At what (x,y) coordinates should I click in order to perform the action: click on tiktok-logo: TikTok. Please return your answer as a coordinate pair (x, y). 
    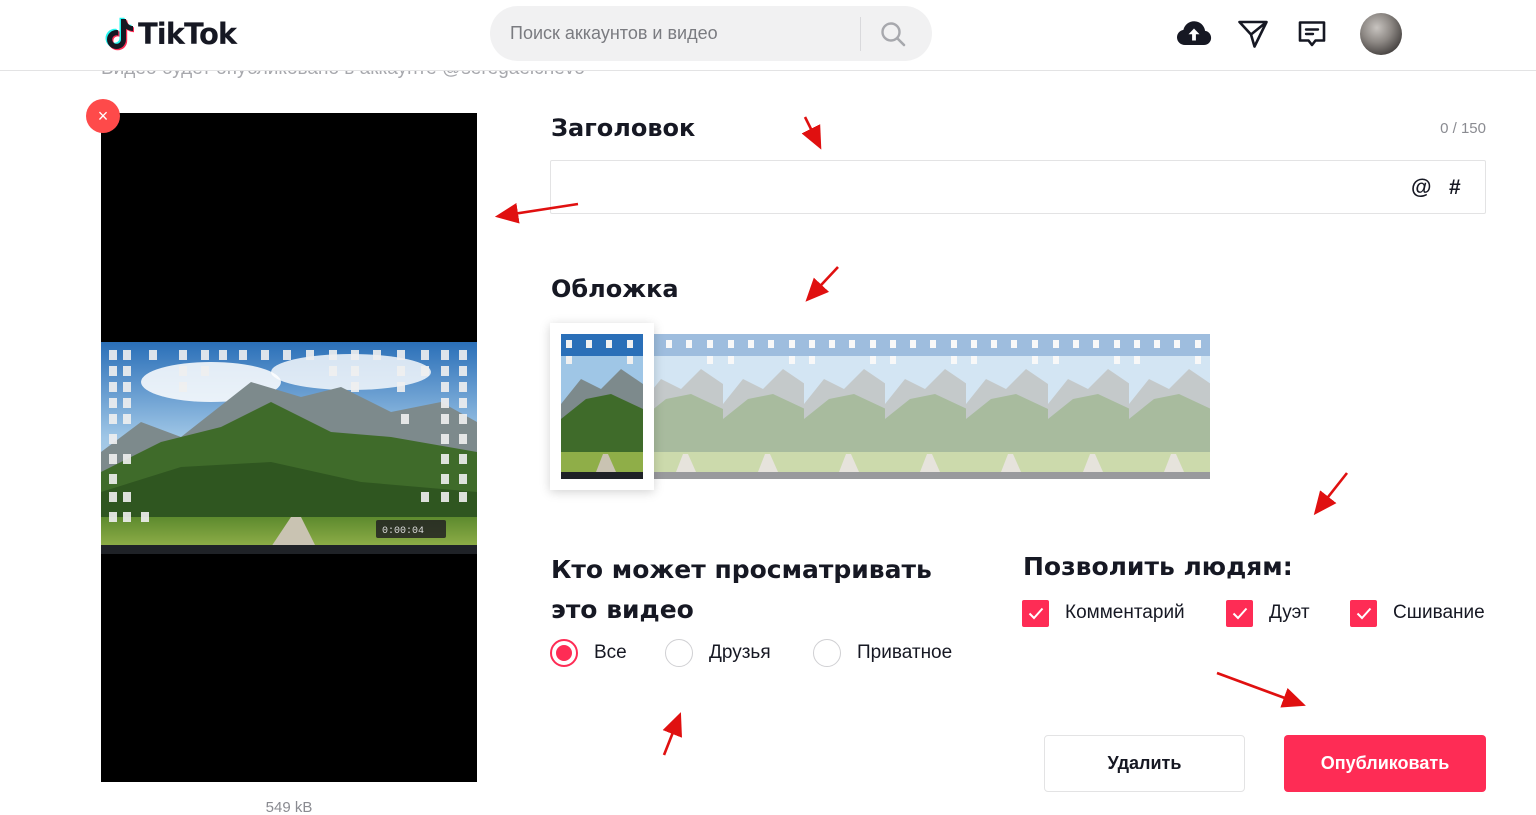
    Looking at the image, I should click on (170, 34).